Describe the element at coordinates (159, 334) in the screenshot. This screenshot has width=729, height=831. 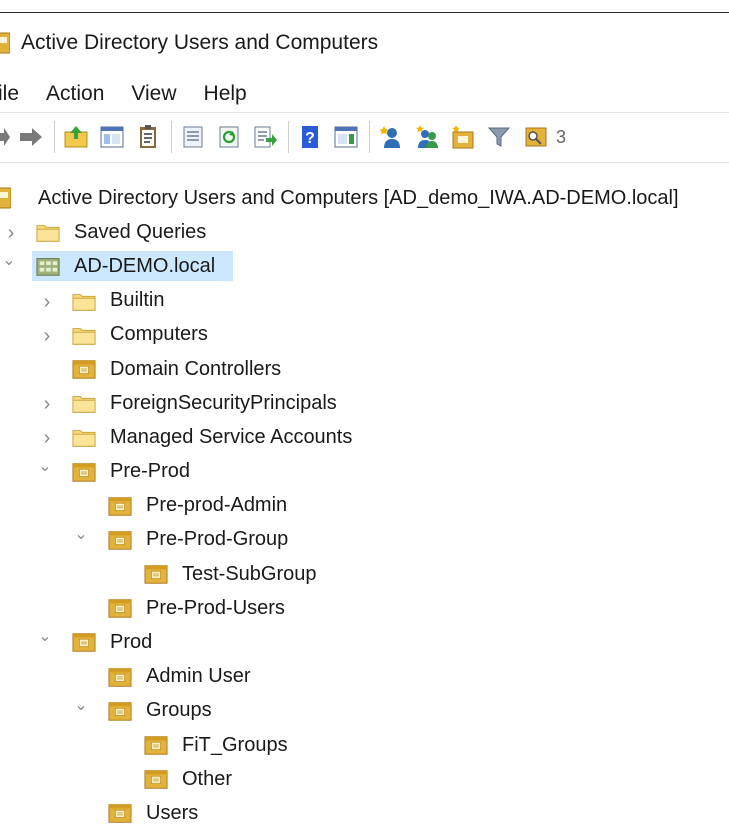
I see `tree-node-label: Computers` at that location.